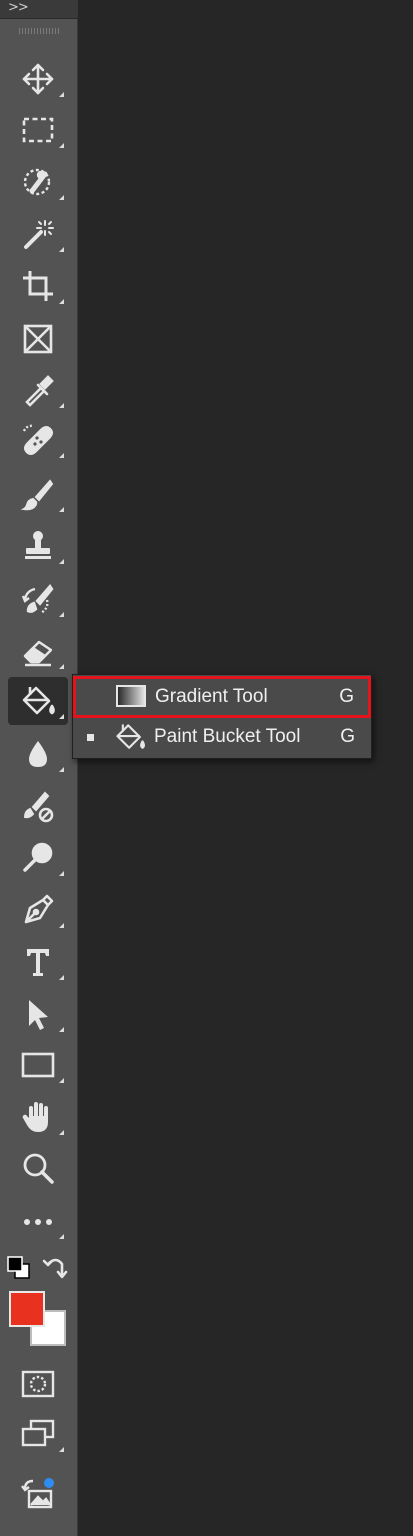 This screenshot has width=413, height=1536. I want to click on type-tool, so click(38, 962).